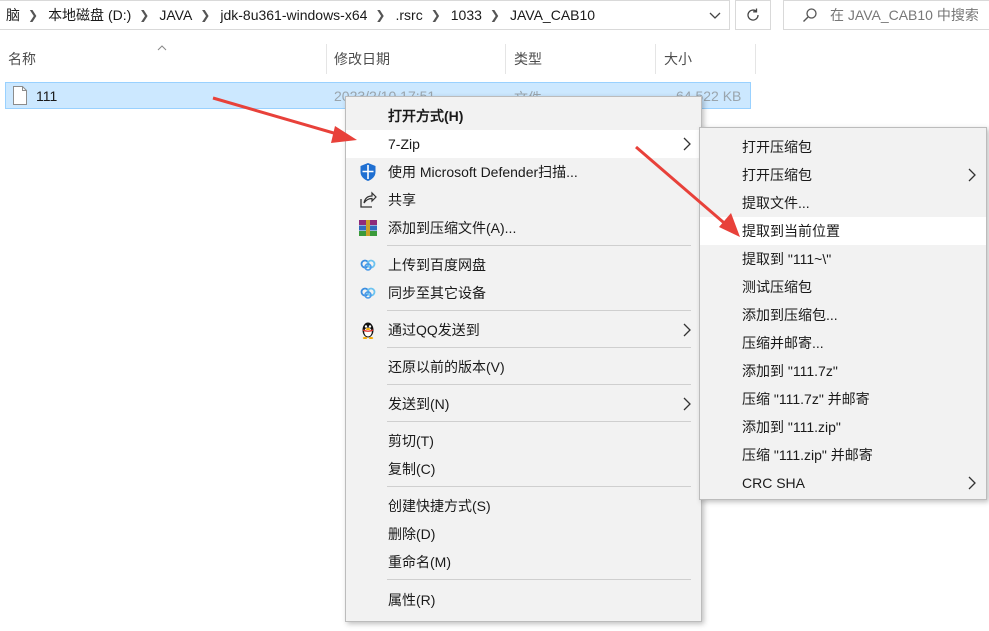 Image resolution: width=989 pixels, height=631 pixels. I want to click on search-box: 在 JAVA_CAB10 中搜索, so click(886, 15).